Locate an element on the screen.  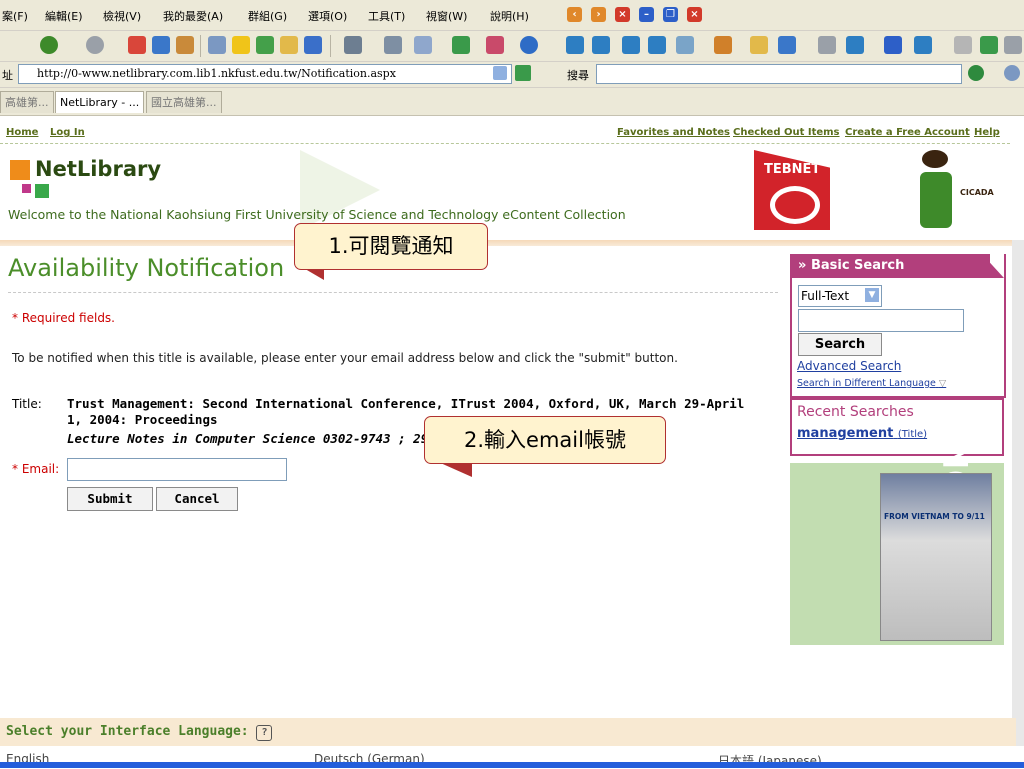
close-window-icon: × is located at coordinates (694, 14).